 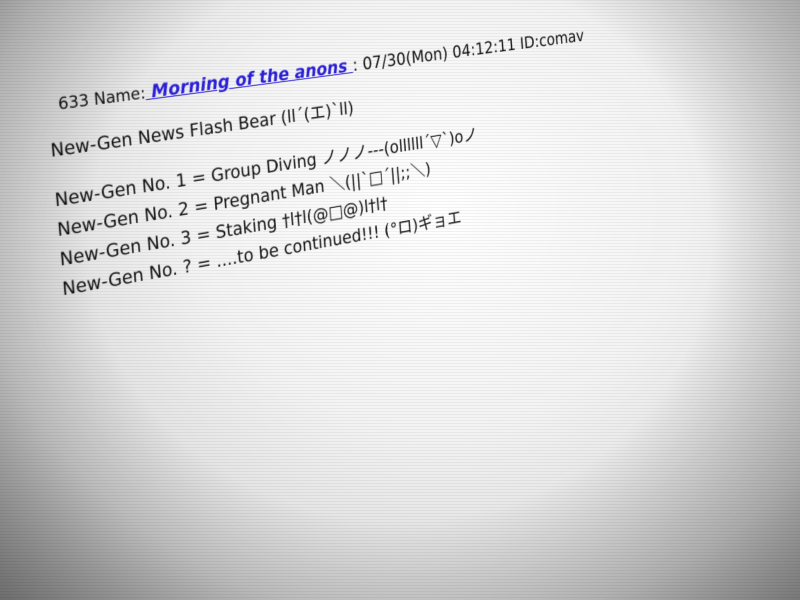 What do you see at coordinates (73, 102) in the screenshot?
I see `post-number: 633` at bounding box center [73, 102].